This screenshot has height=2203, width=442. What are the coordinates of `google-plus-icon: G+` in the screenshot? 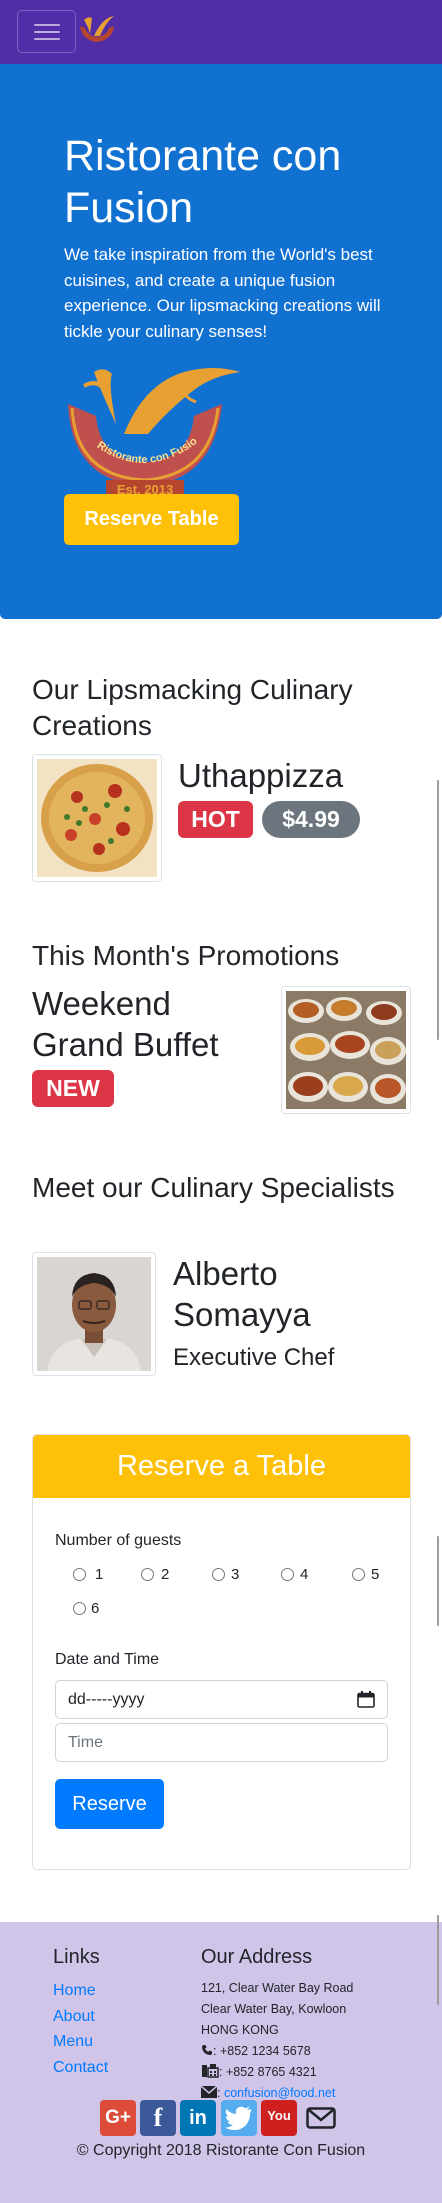 It's located at (118, 2118).